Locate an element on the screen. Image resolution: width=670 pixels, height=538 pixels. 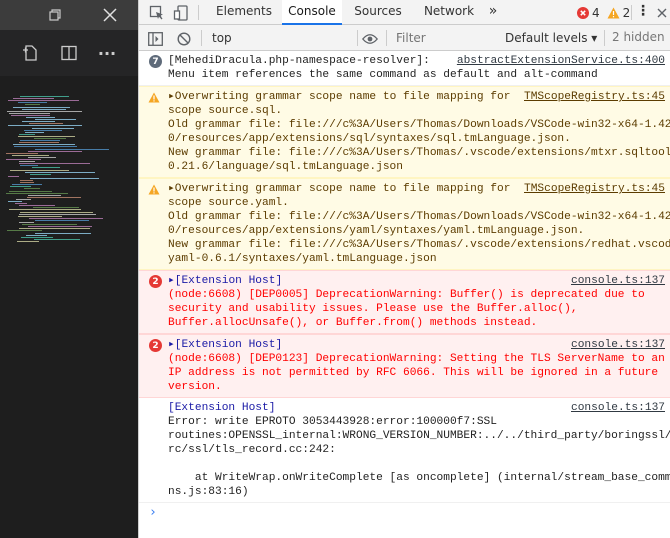
split-editor-icon is located at coordinates (69, 53).